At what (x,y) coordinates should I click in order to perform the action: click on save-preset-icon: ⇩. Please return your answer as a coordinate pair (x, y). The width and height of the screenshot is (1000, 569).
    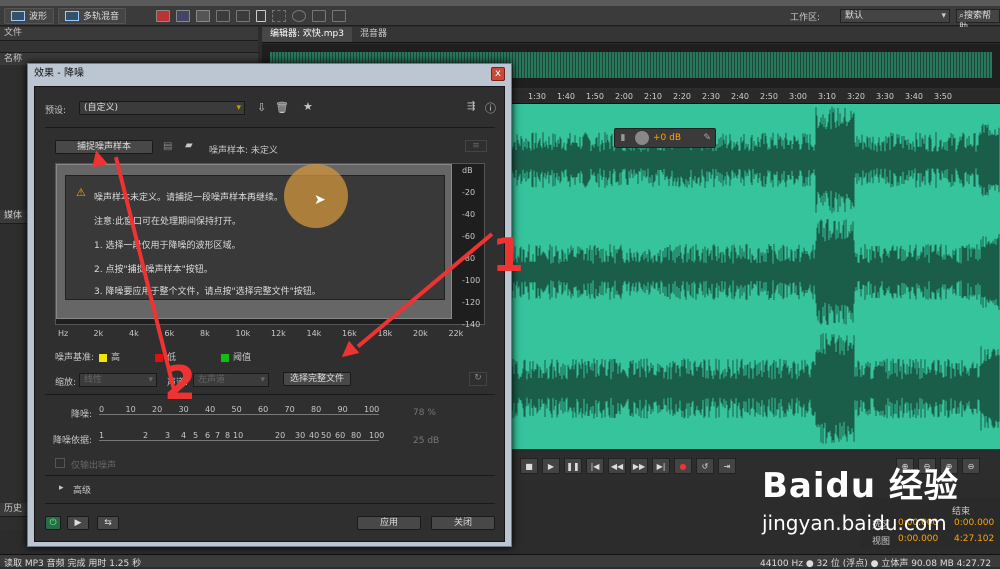
    Looking at the image, I should click on (261, 107).